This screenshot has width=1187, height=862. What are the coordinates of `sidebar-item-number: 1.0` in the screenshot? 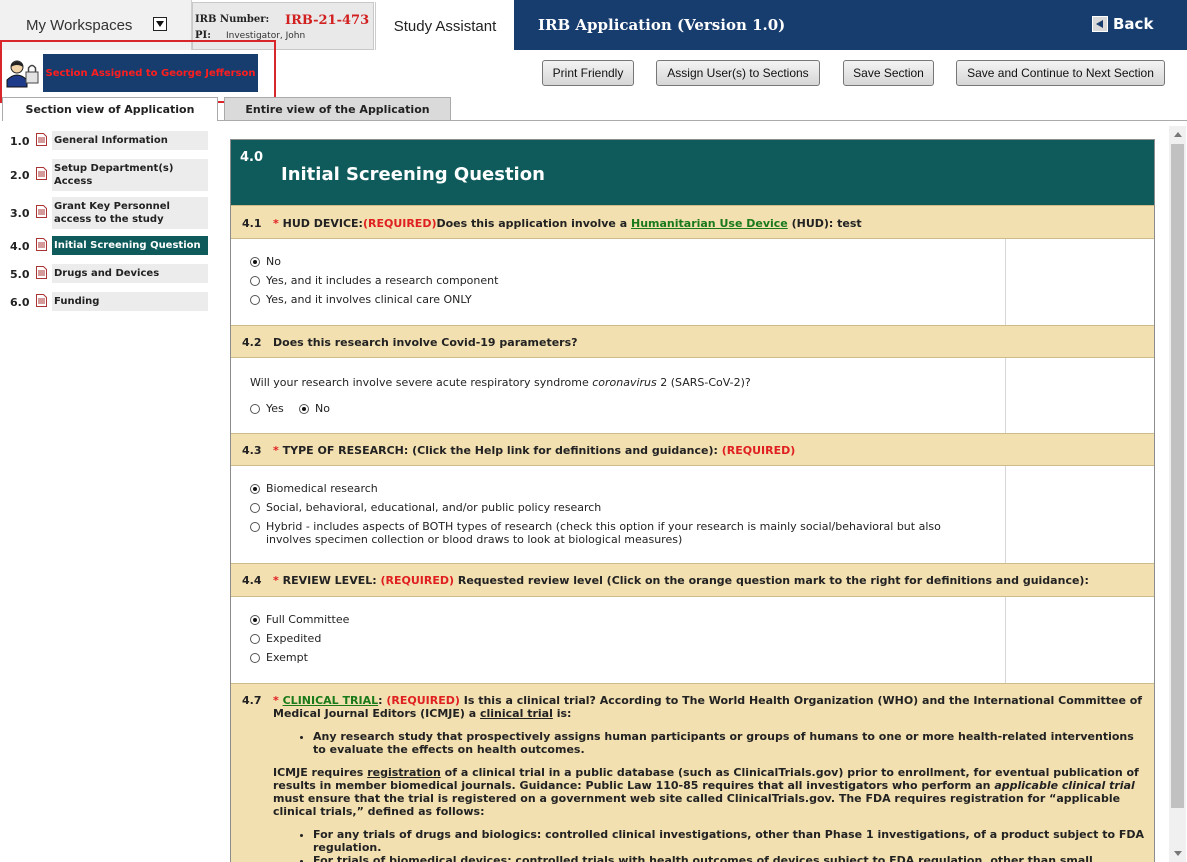 It's located at (20, 141).